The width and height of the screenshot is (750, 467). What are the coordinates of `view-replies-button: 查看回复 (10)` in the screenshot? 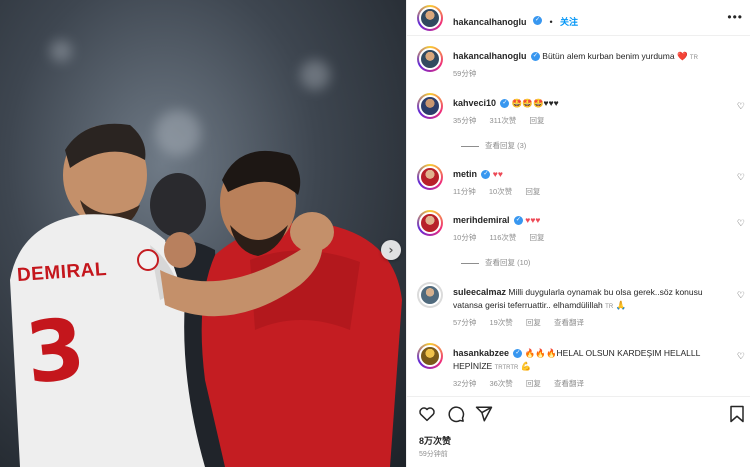 It's located at (507, 262).